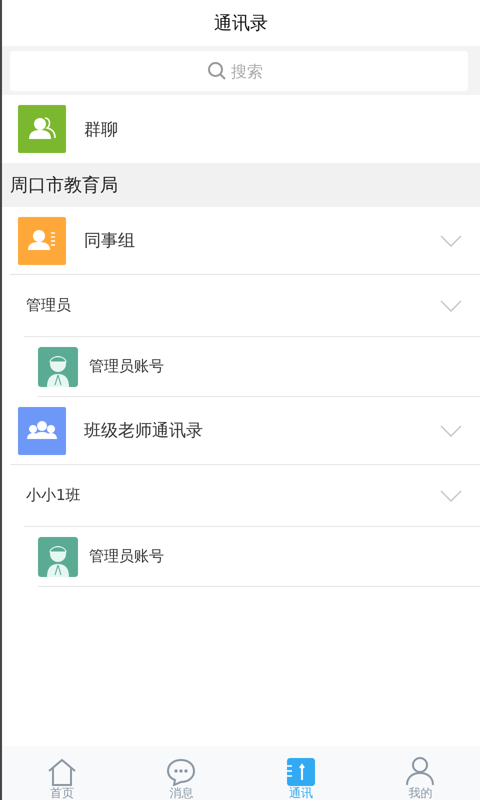 The height and width of the screenshot is (800, 480). Describe the element at coordinates (61, 772) in the screenshot. I see `home-icon` at that location.